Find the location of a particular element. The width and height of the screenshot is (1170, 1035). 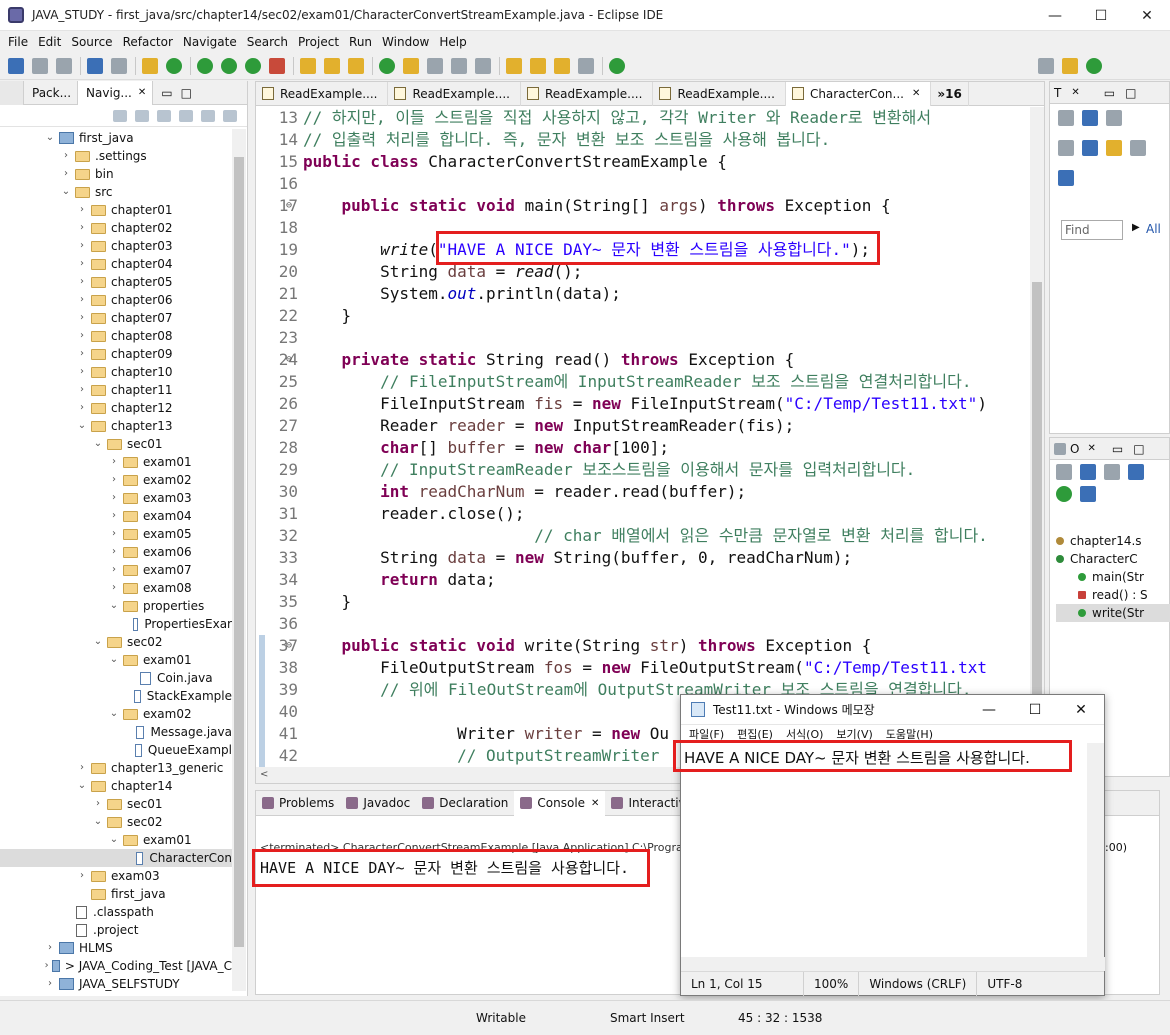

tree-item: ⌄ exam02 is located at coordinates (116, 714).